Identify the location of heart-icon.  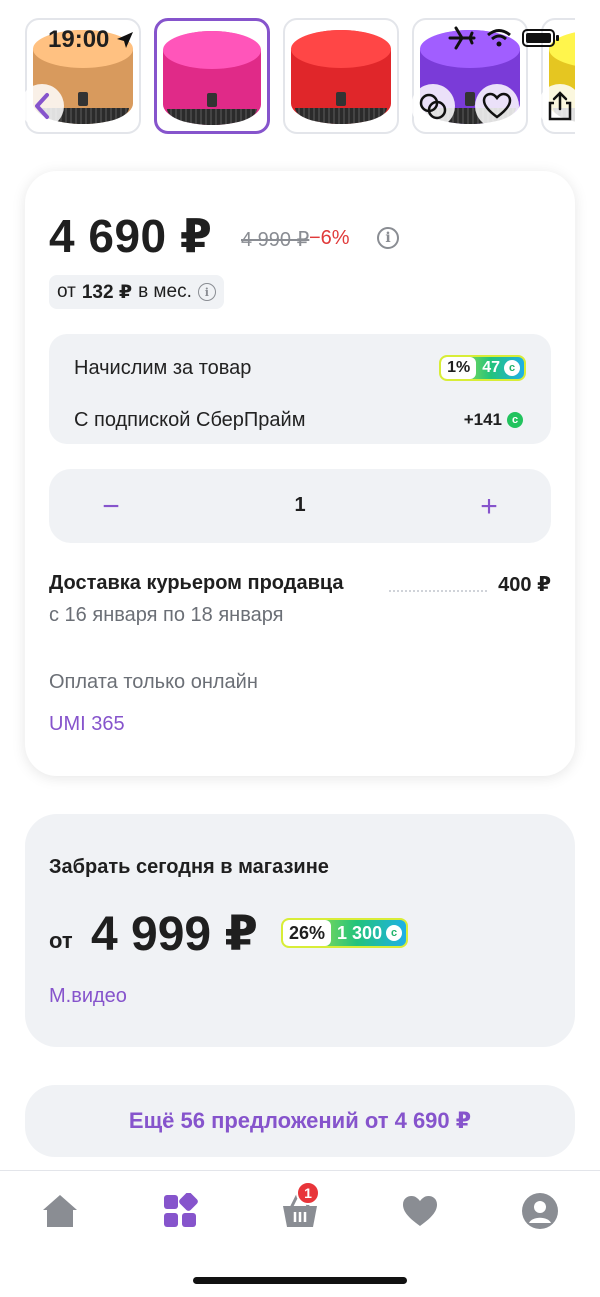
(420, 1211).